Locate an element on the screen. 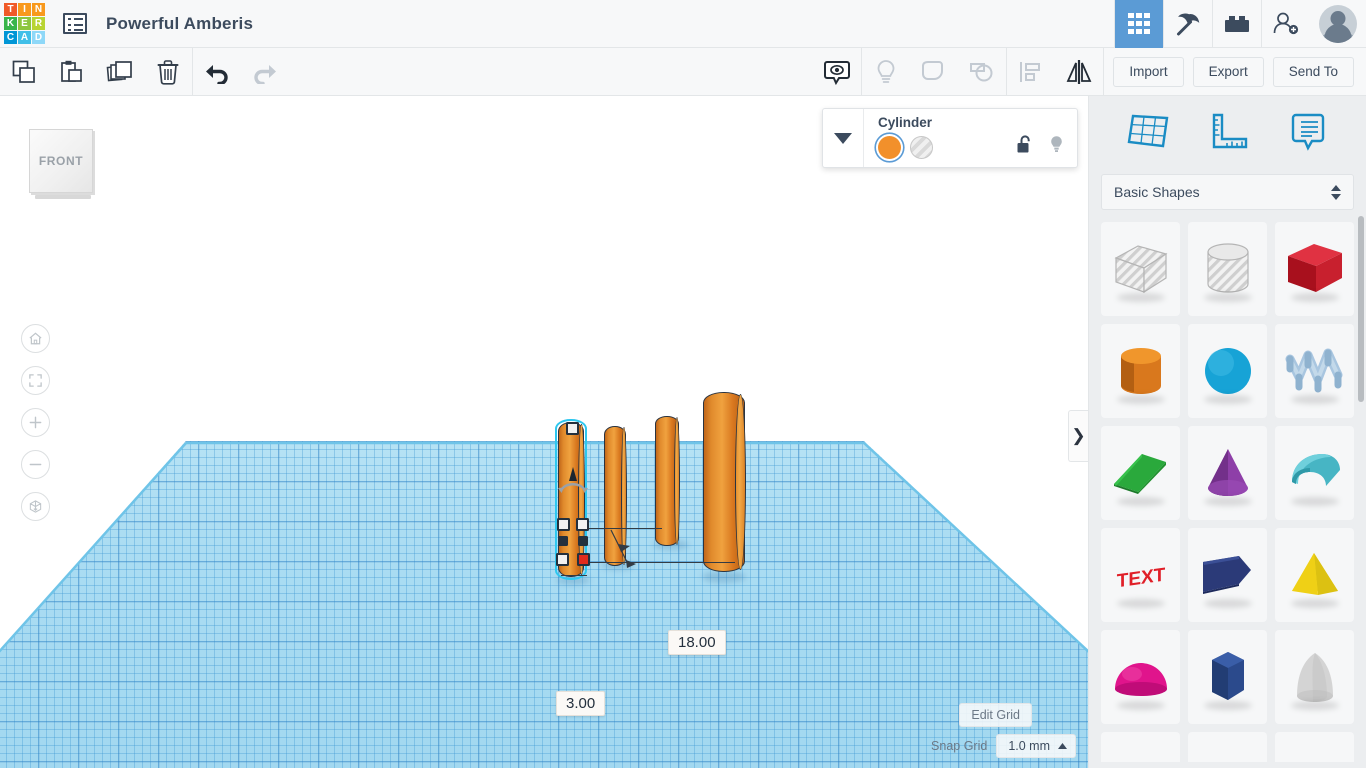  shape-tile-scribble is located at coordinates (1314, 371).